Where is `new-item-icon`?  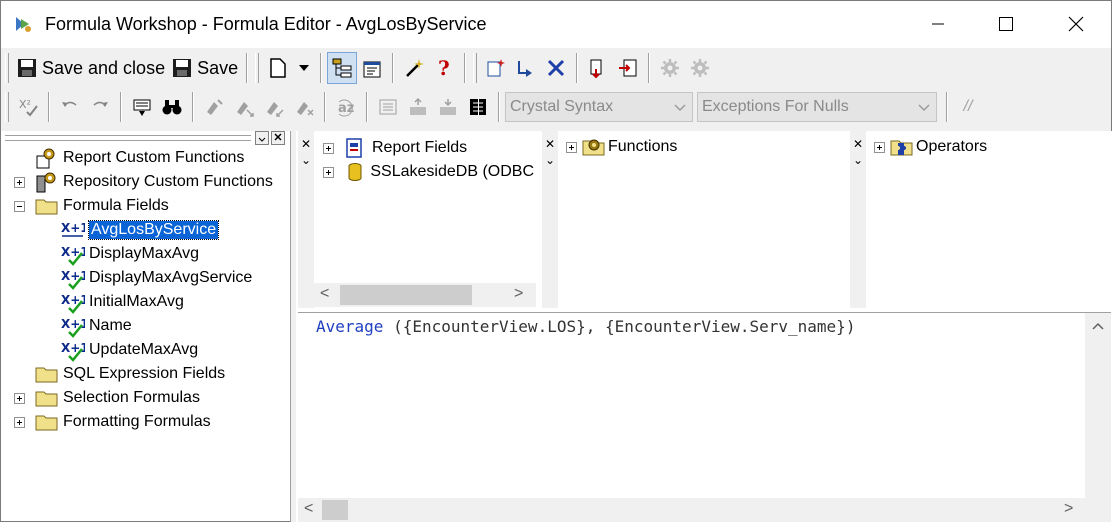 new-item-icon is located at coordinates (496, 68).